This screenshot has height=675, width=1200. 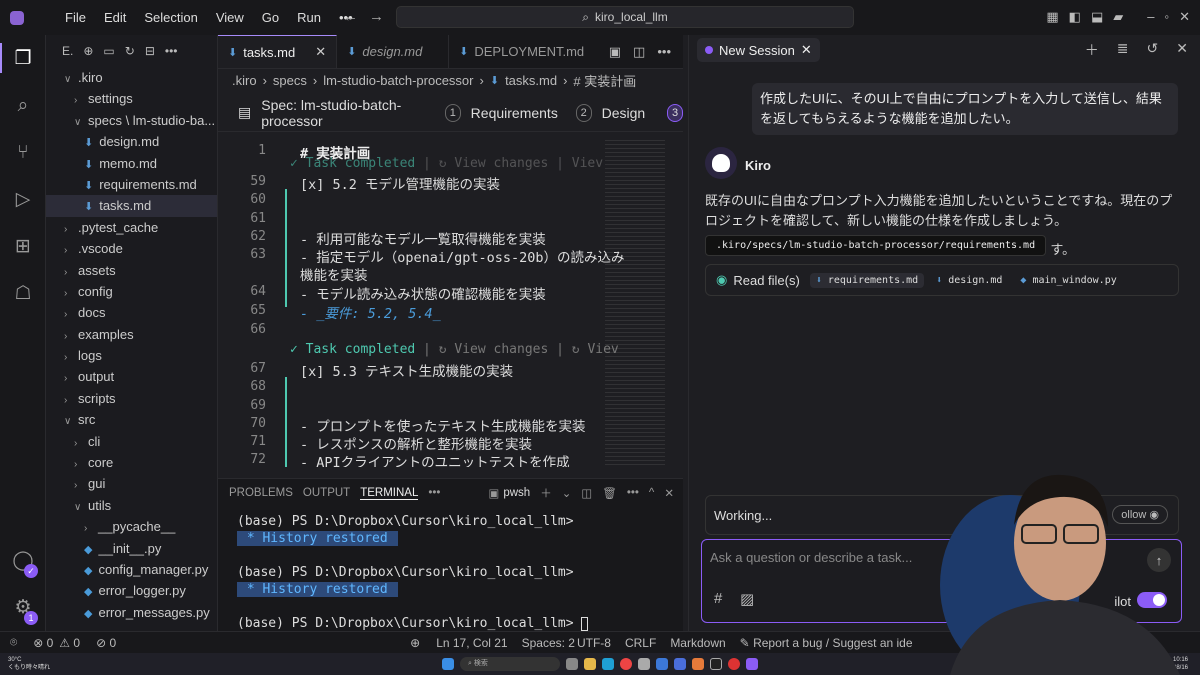 What do you see at coordinates (969, 280) in the screenshot?
I see `file-chip: ⬇ design.md` at bounding box center [969, 280].